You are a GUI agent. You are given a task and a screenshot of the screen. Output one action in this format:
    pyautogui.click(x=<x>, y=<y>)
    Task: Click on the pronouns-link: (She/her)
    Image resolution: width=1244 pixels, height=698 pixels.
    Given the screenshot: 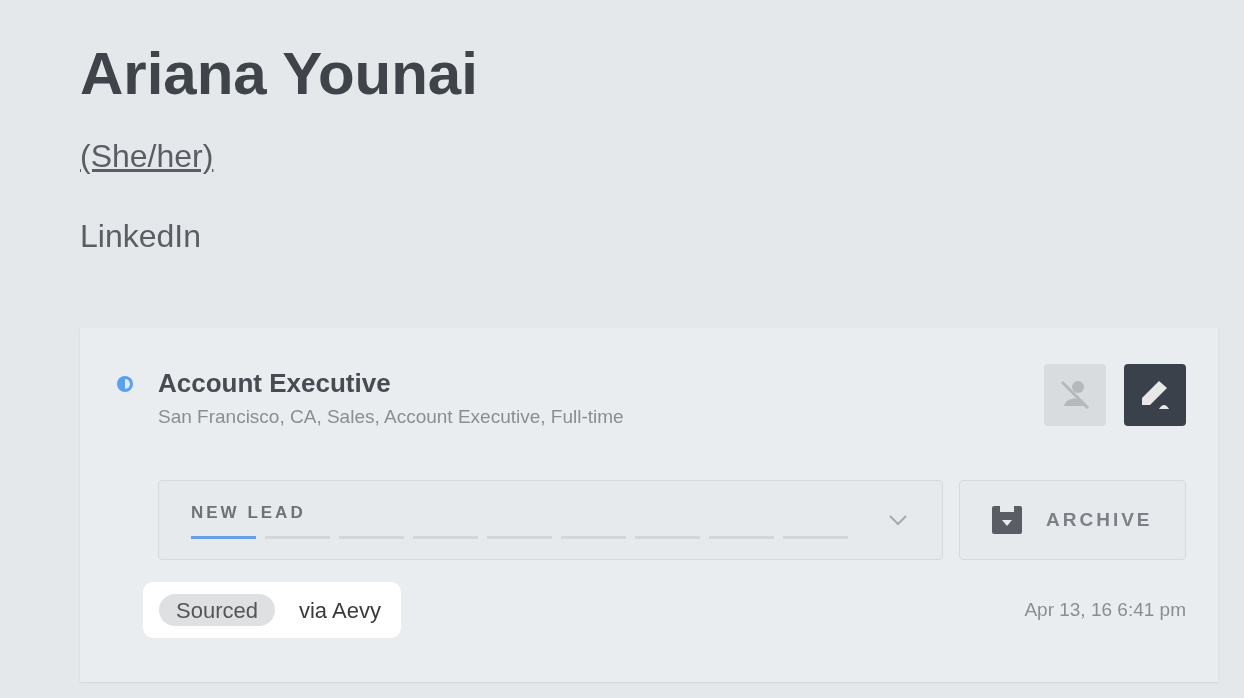 What is the action you would take?
    pyautogui.click(x=147, y=156)
    